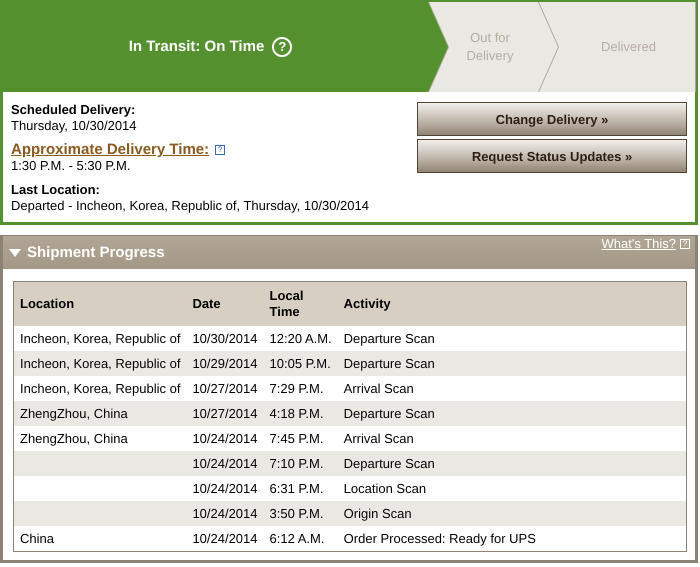  Describe the element at coordinates (225, 363) in the screenshot. I see `table-cell: 10/29/2014` at that location.